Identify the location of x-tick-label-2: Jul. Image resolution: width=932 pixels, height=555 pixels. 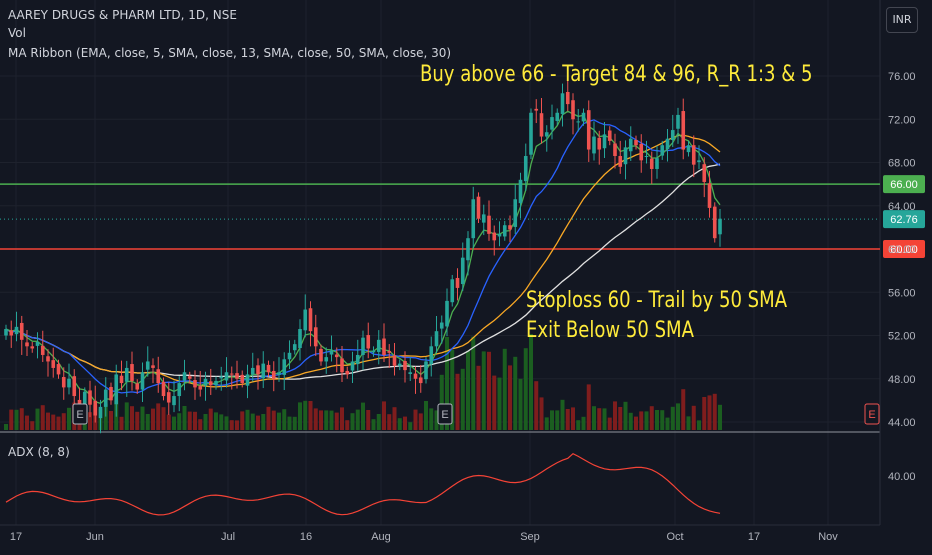
(228, 537).